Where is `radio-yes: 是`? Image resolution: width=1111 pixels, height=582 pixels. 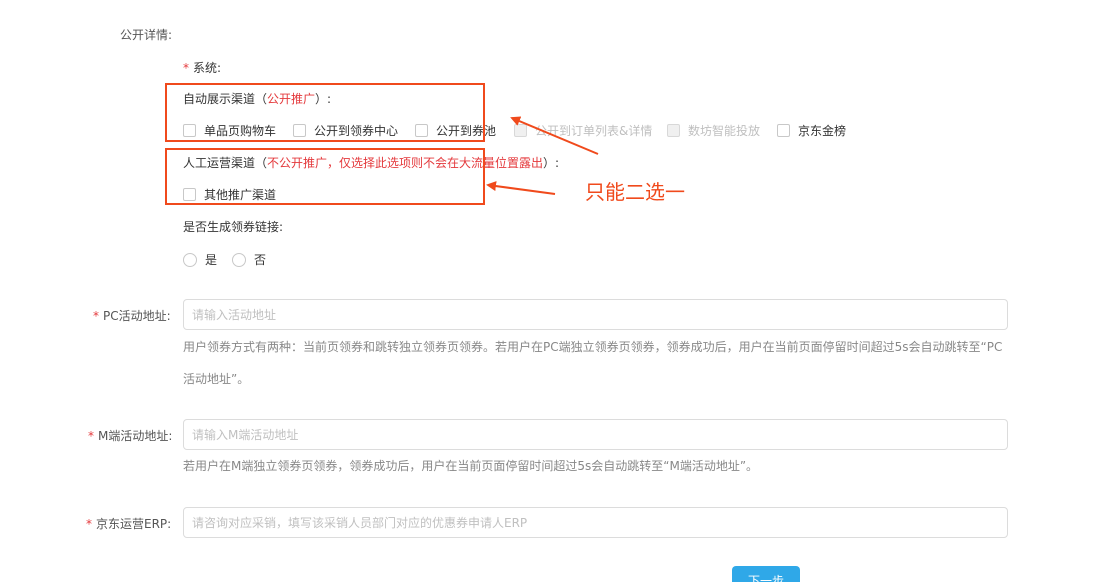 radio-yes: 是 is located at coordinates (200, 259).